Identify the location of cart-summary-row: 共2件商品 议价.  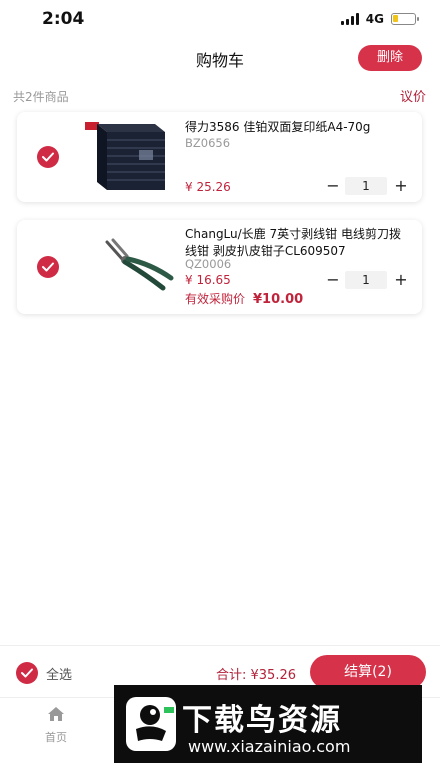
(220, 96).